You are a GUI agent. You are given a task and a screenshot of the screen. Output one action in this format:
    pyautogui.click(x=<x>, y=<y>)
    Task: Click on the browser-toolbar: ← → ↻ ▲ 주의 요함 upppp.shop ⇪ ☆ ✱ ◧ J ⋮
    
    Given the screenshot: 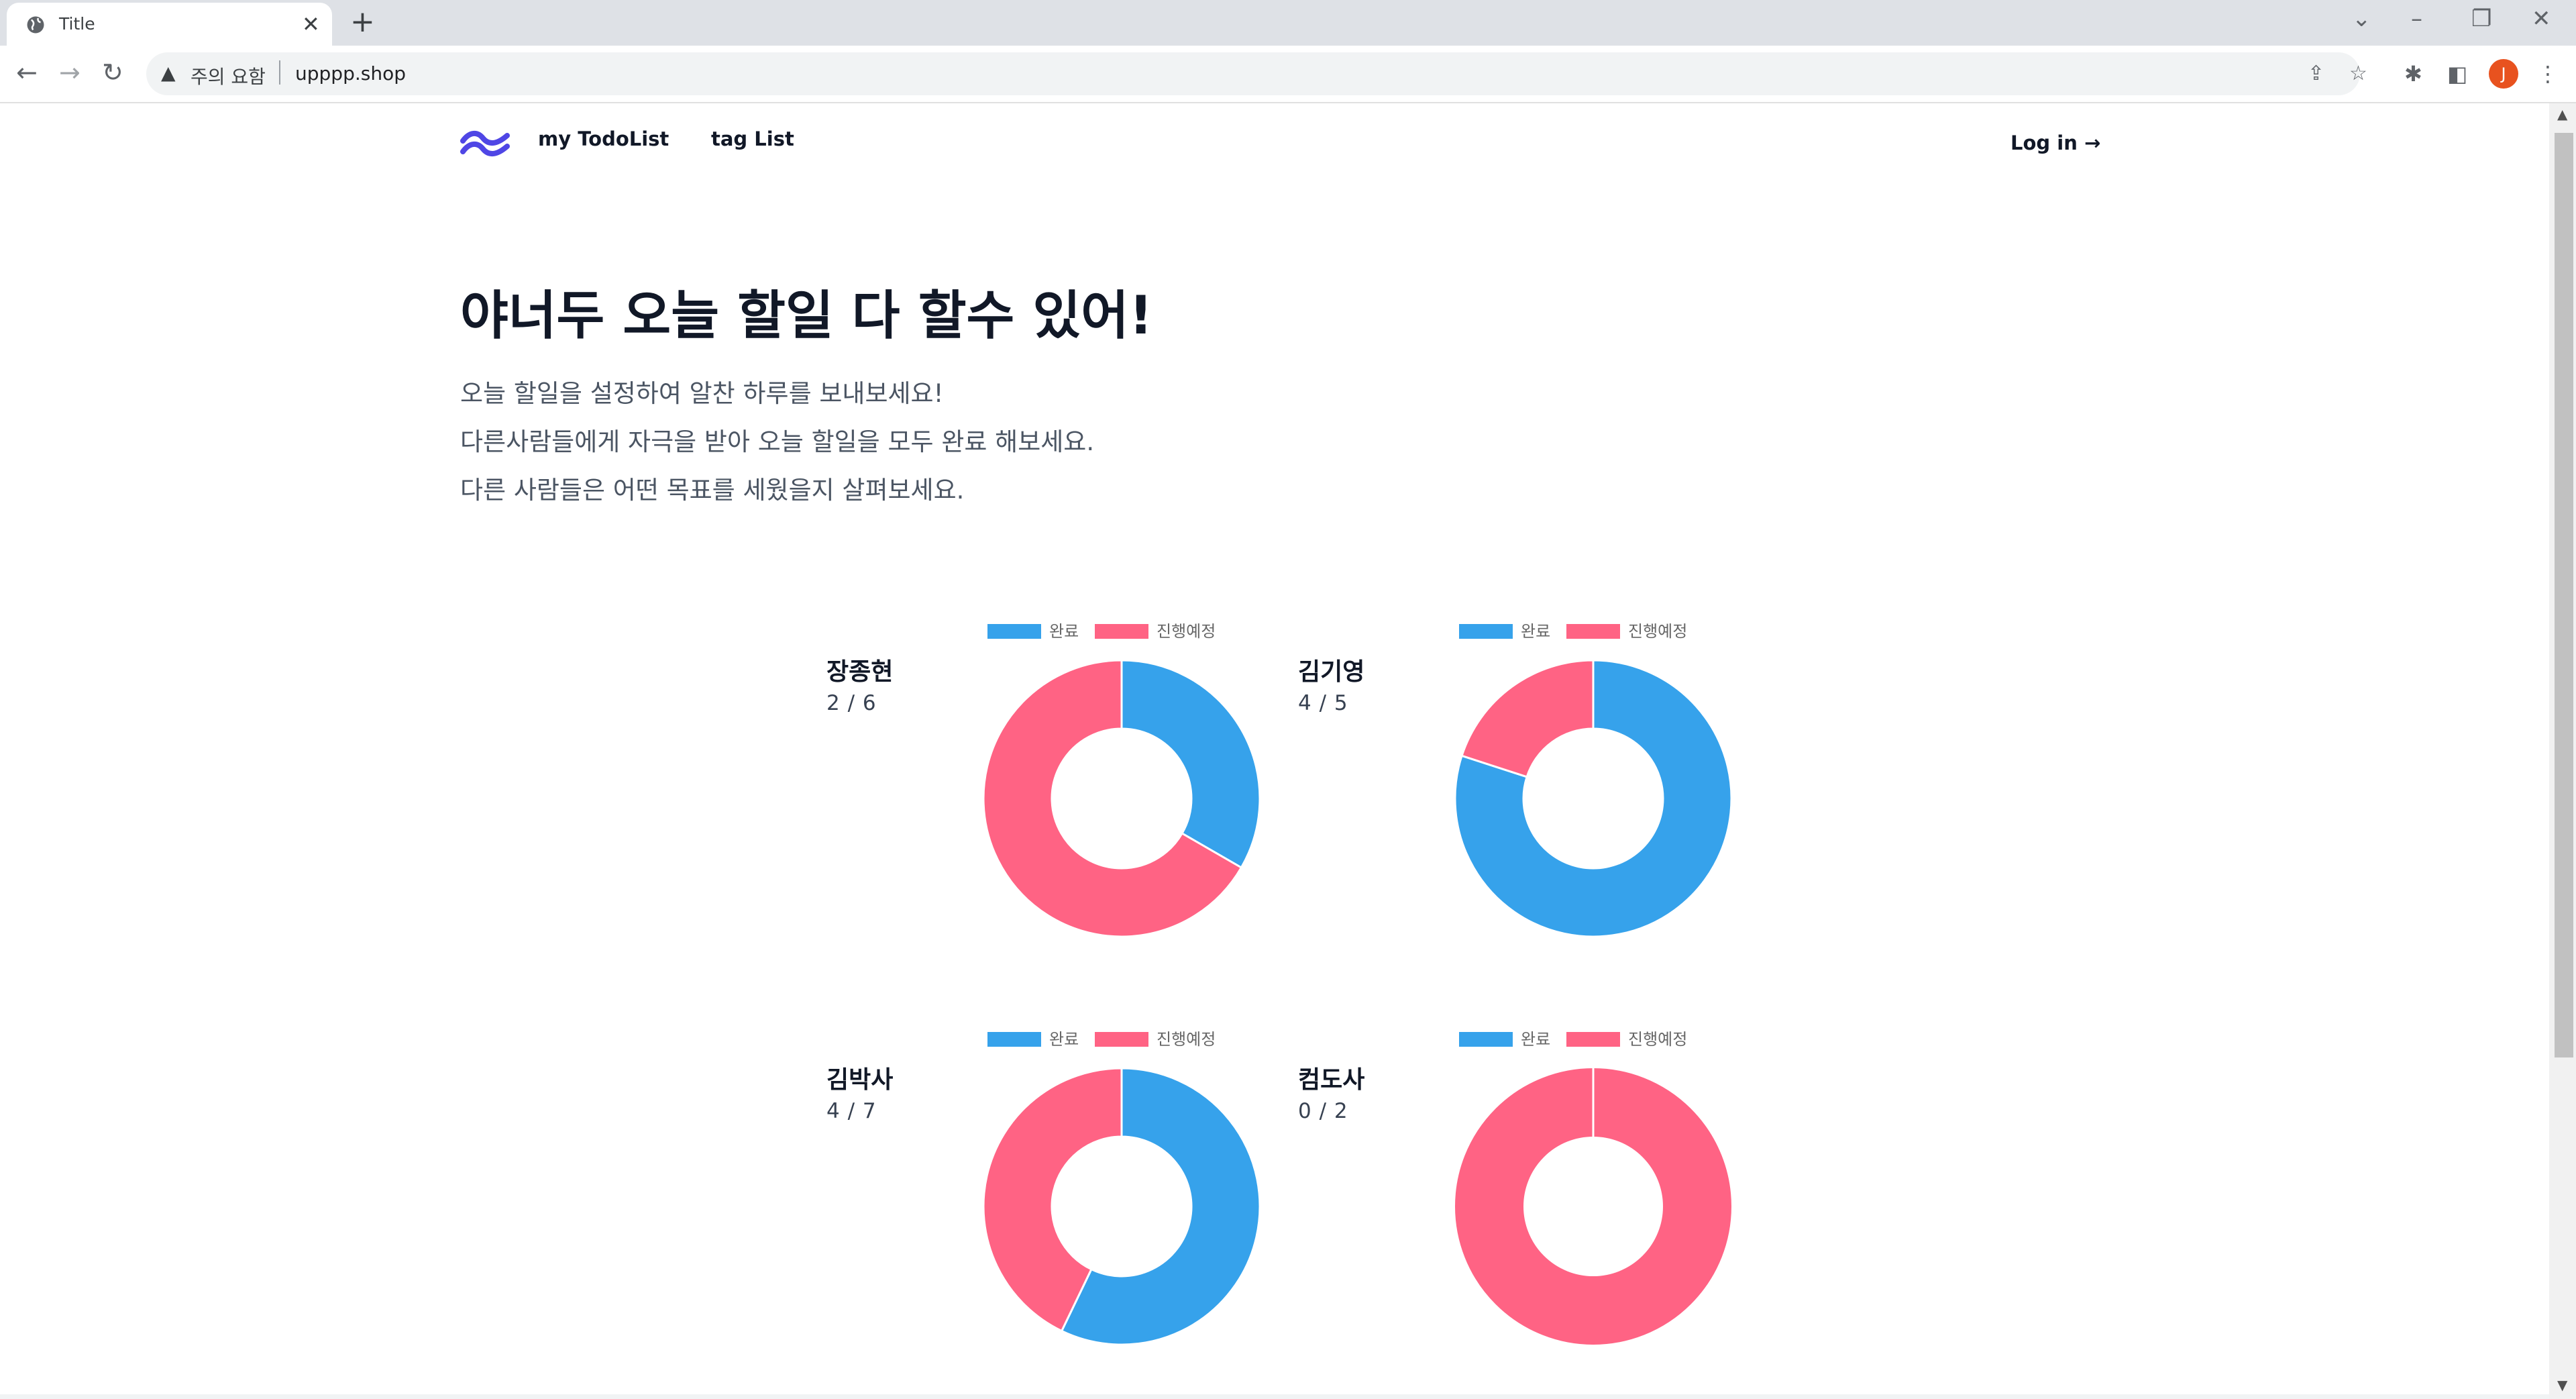 What is the action you would take?
    pyautogui.click(x=1288, y=74)
    